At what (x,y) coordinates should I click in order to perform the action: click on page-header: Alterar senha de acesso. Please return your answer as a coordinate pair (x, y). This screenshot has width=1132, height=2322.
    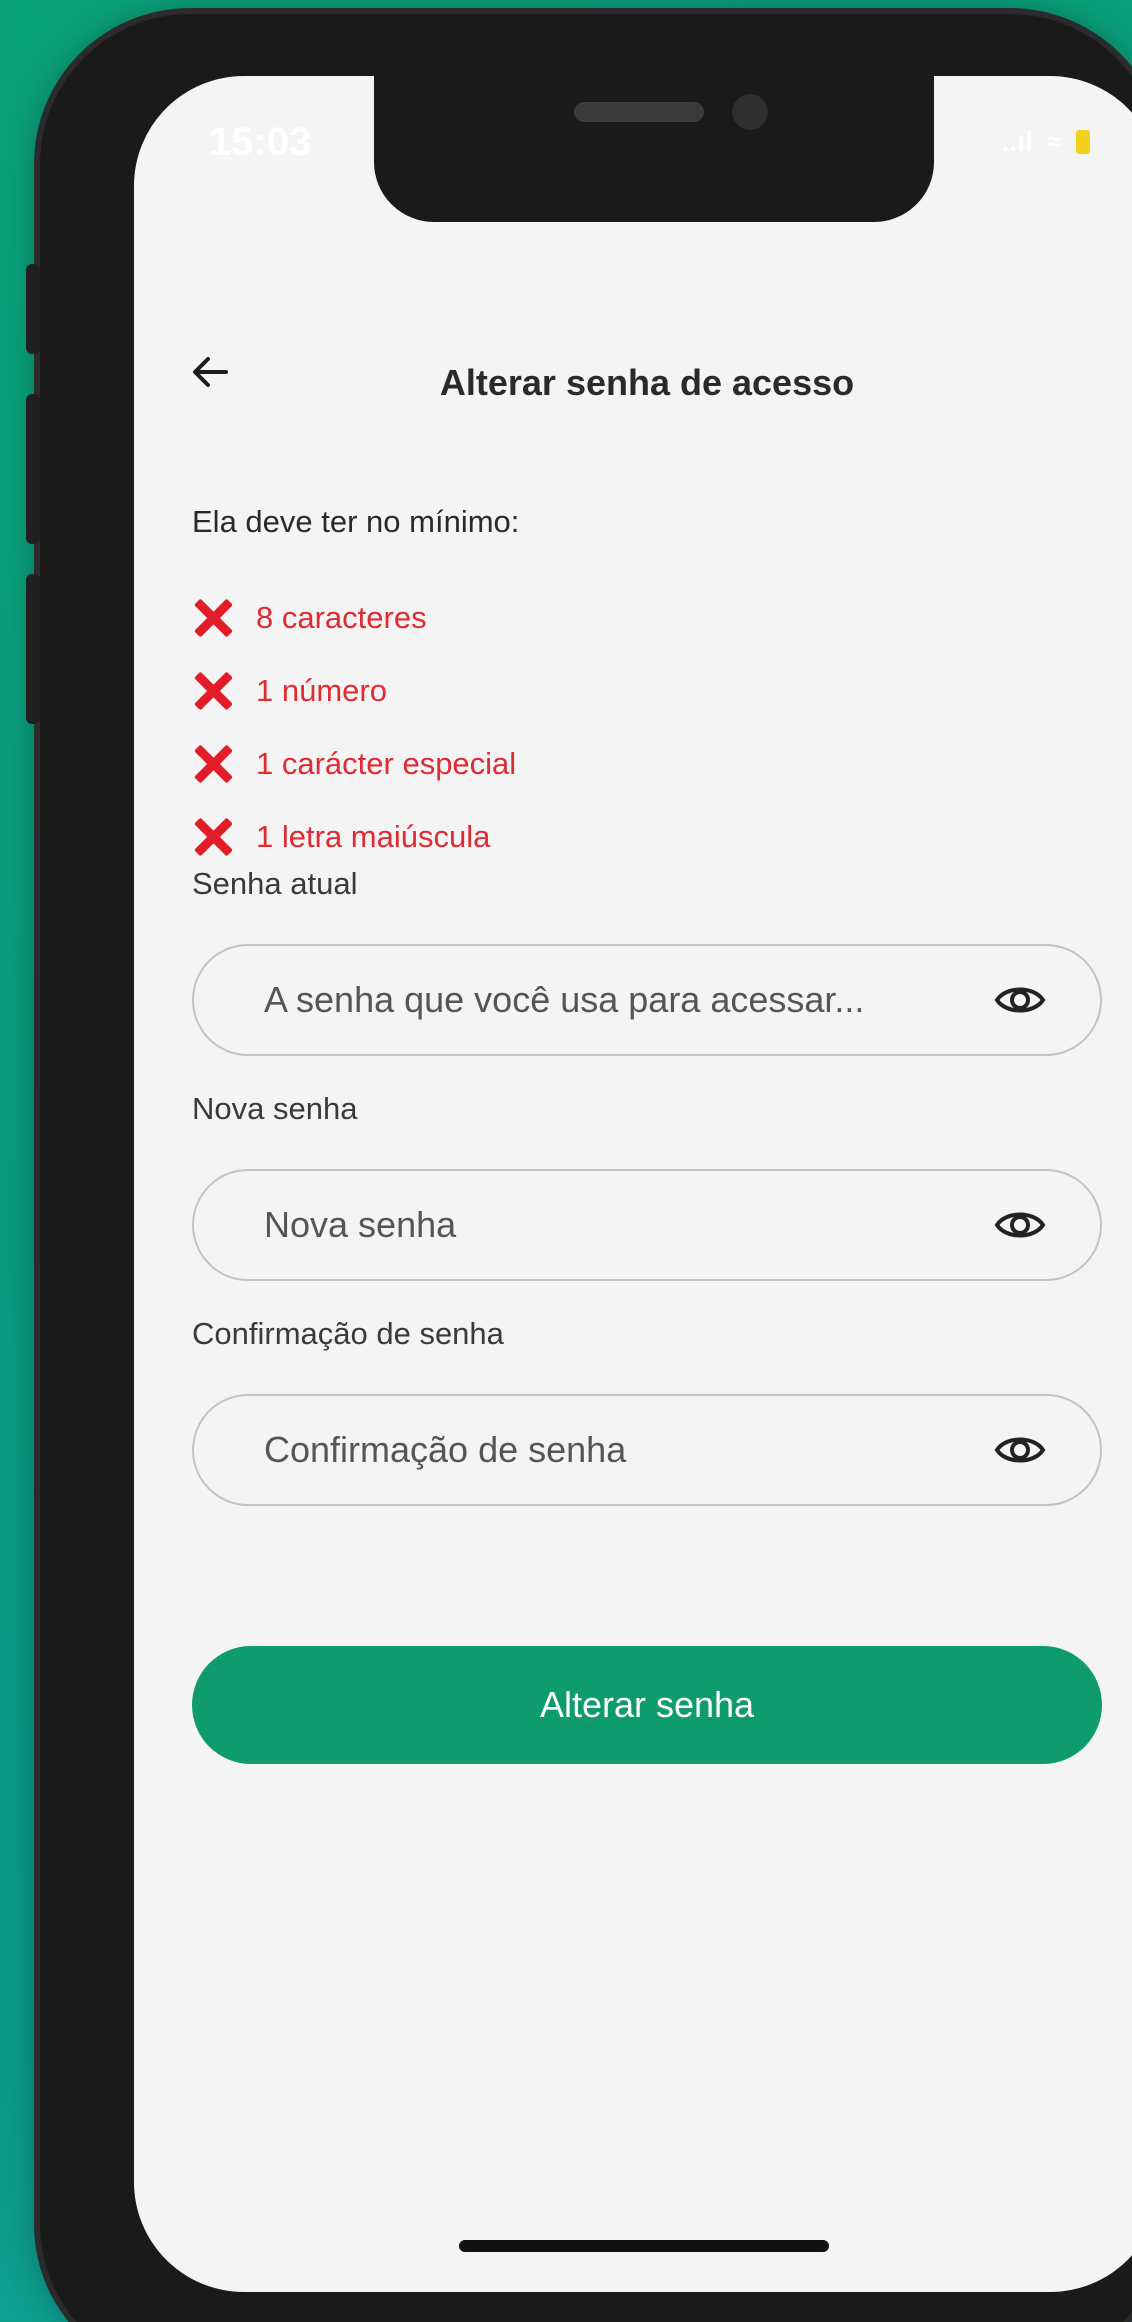
    Looking at the image, I should click on (633, 386).